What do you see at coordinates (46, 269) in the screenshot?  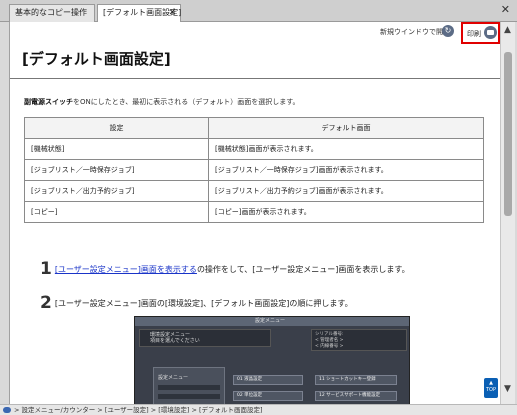 I see `step-number: 1` at bounding box center [46, 269].